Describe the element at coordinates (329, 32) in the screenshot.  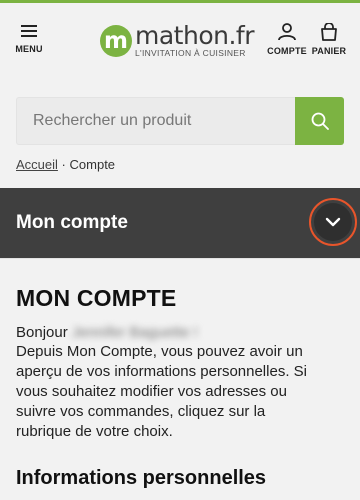
I see `shopping-bag-icon` at that location.